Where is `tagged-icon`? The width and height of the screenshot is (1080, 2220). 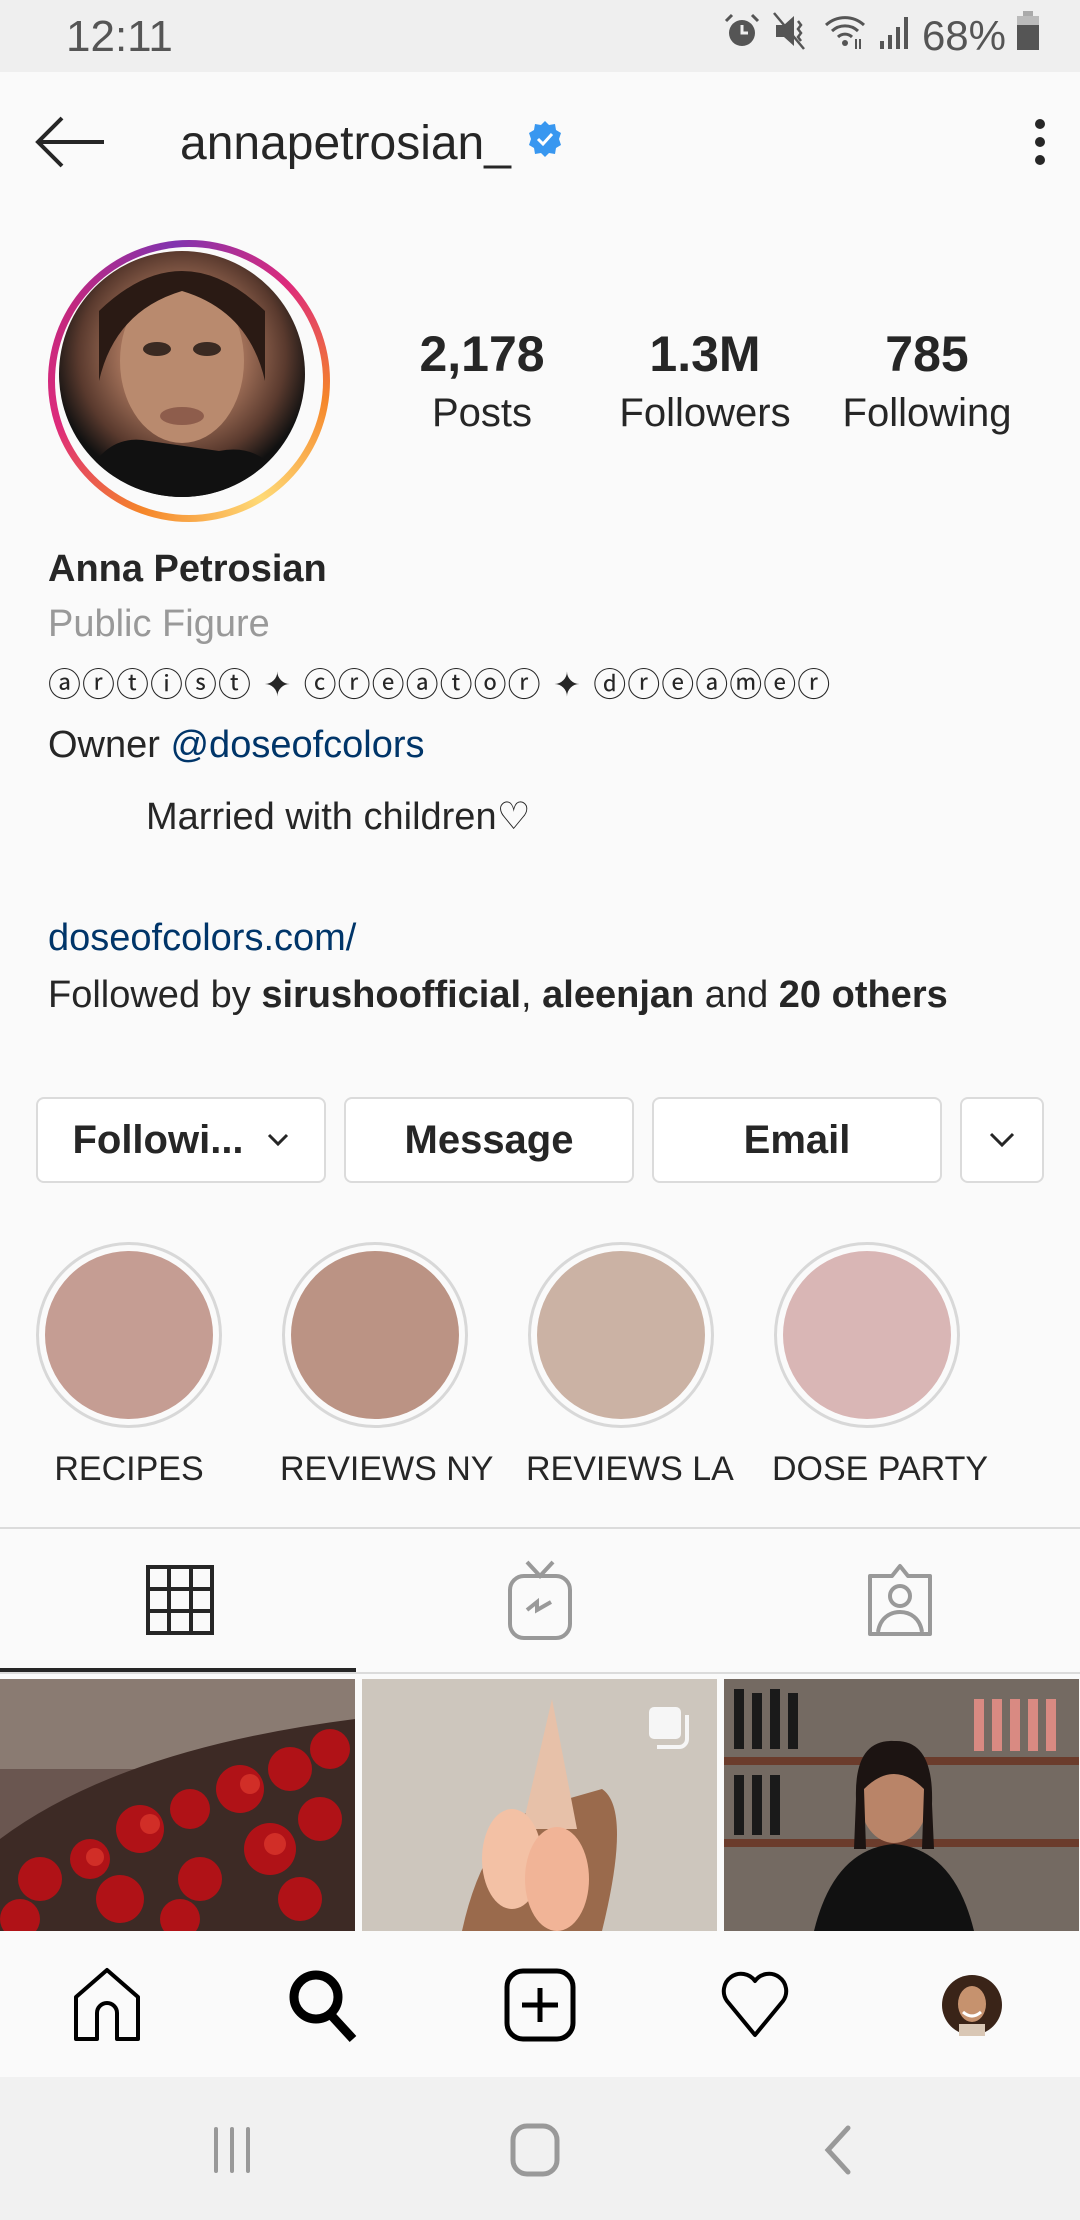 tagged-icon is located at coordinates (900, 1600).